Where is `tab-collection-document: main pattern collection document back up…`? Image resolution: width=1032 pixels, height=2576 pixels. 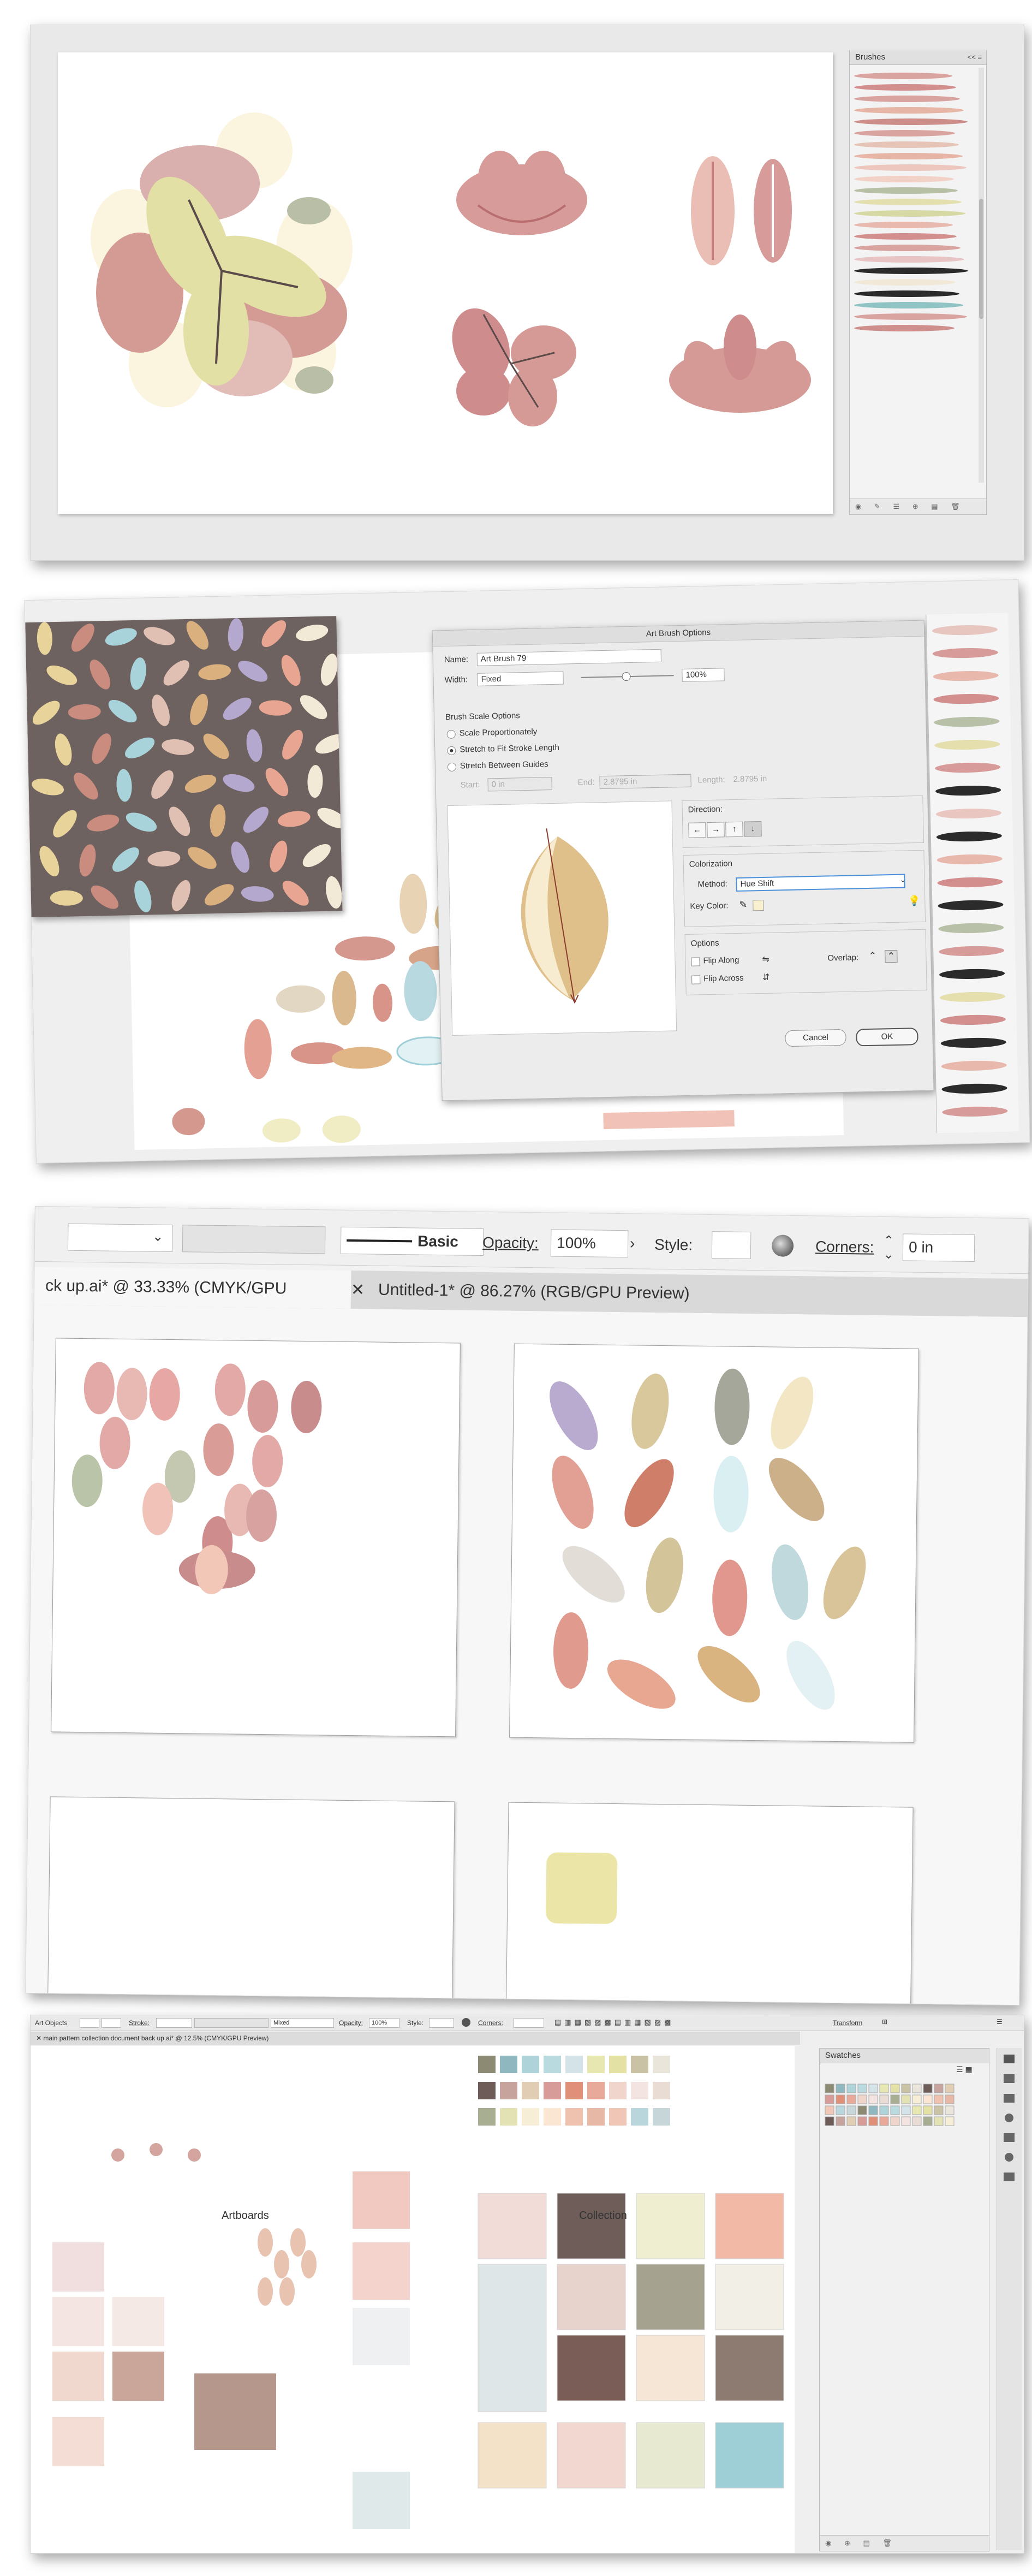 tab-collection-document: main pattern collection document back up… is located at coordinates (156, 2038).